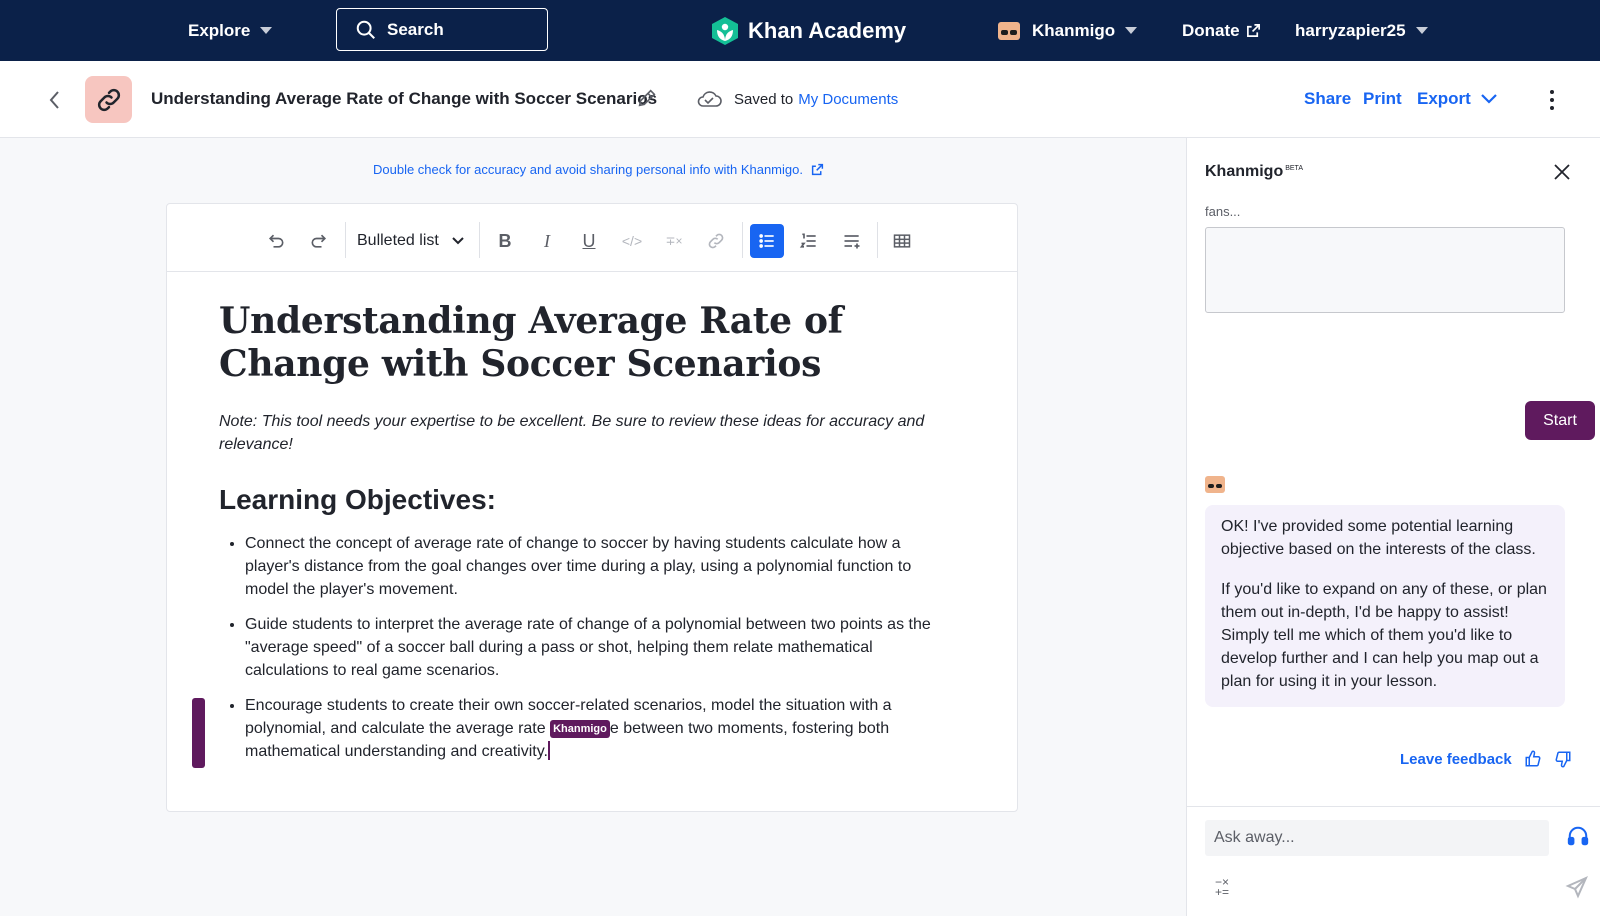  Describe the element at coordinates (398, 240) in the screenshot. I see `block-style-label: Bulleted list` at that location.